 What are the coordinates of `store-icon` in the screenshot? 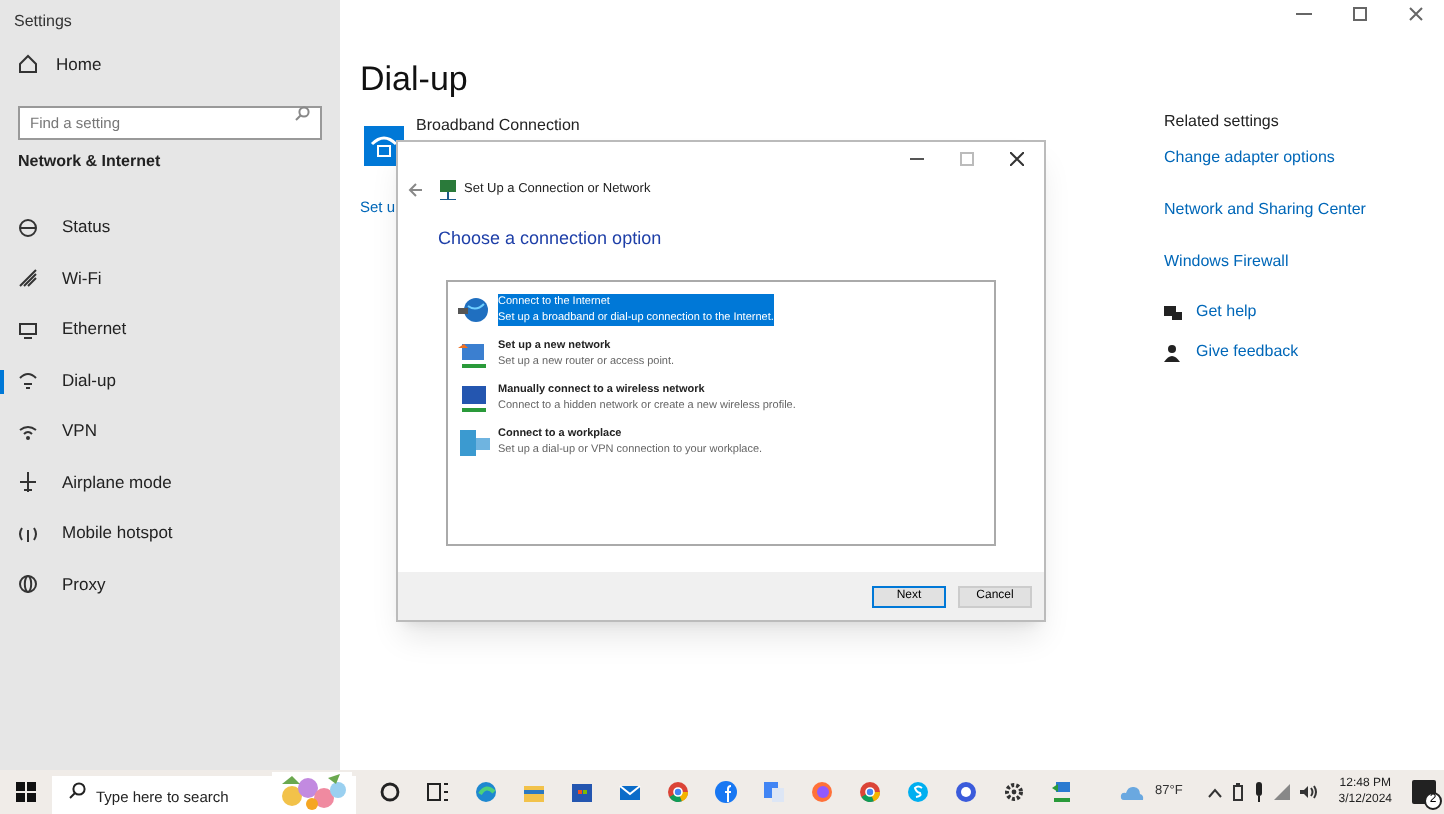 It's located at (582, 792).